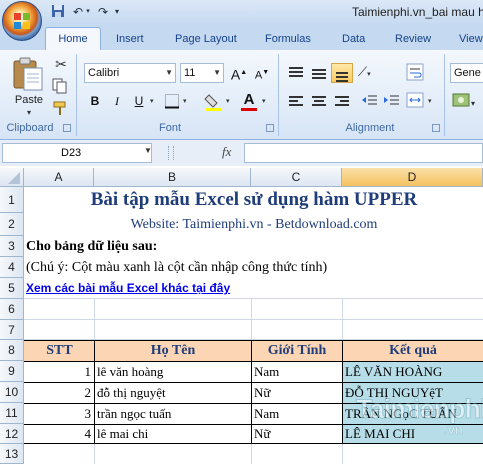 This screenshot has height=464, width=483. I want to click on table-cell-name: đỗ thị nguyệt, so click(173, 393).